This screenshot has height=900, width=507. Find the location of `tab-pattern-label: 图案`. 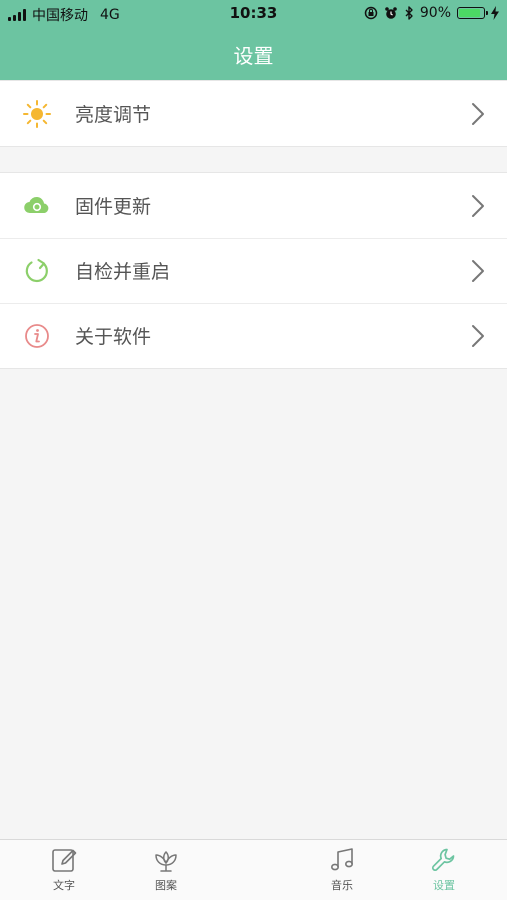

tab-pattern-label: 图案 is located at coordinates (166, 885).